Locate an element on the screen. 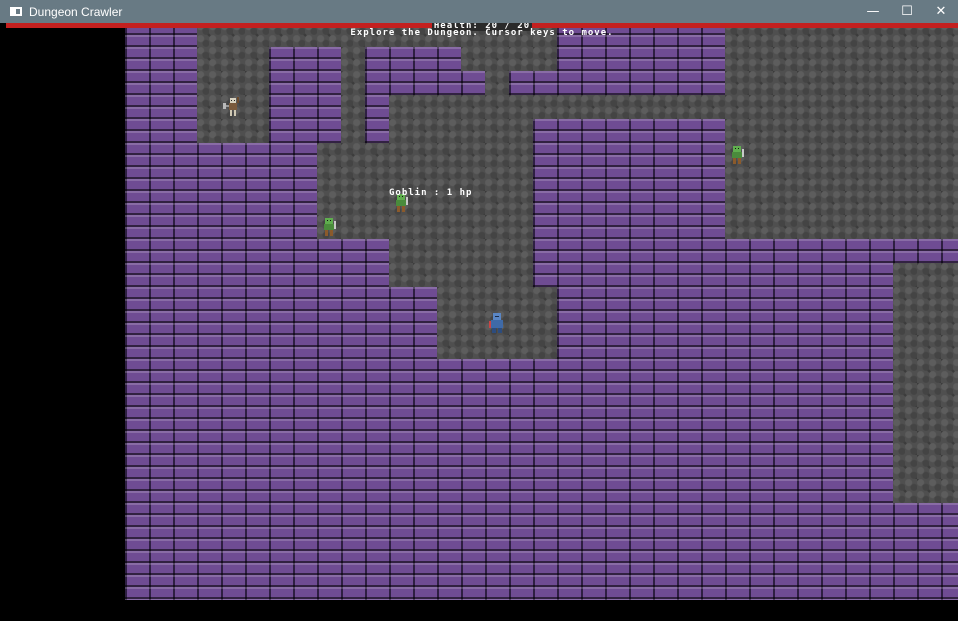 The width and height of the screenshot is (958, 621). maximize-button: ☐ is located at coordinates (907, 11).